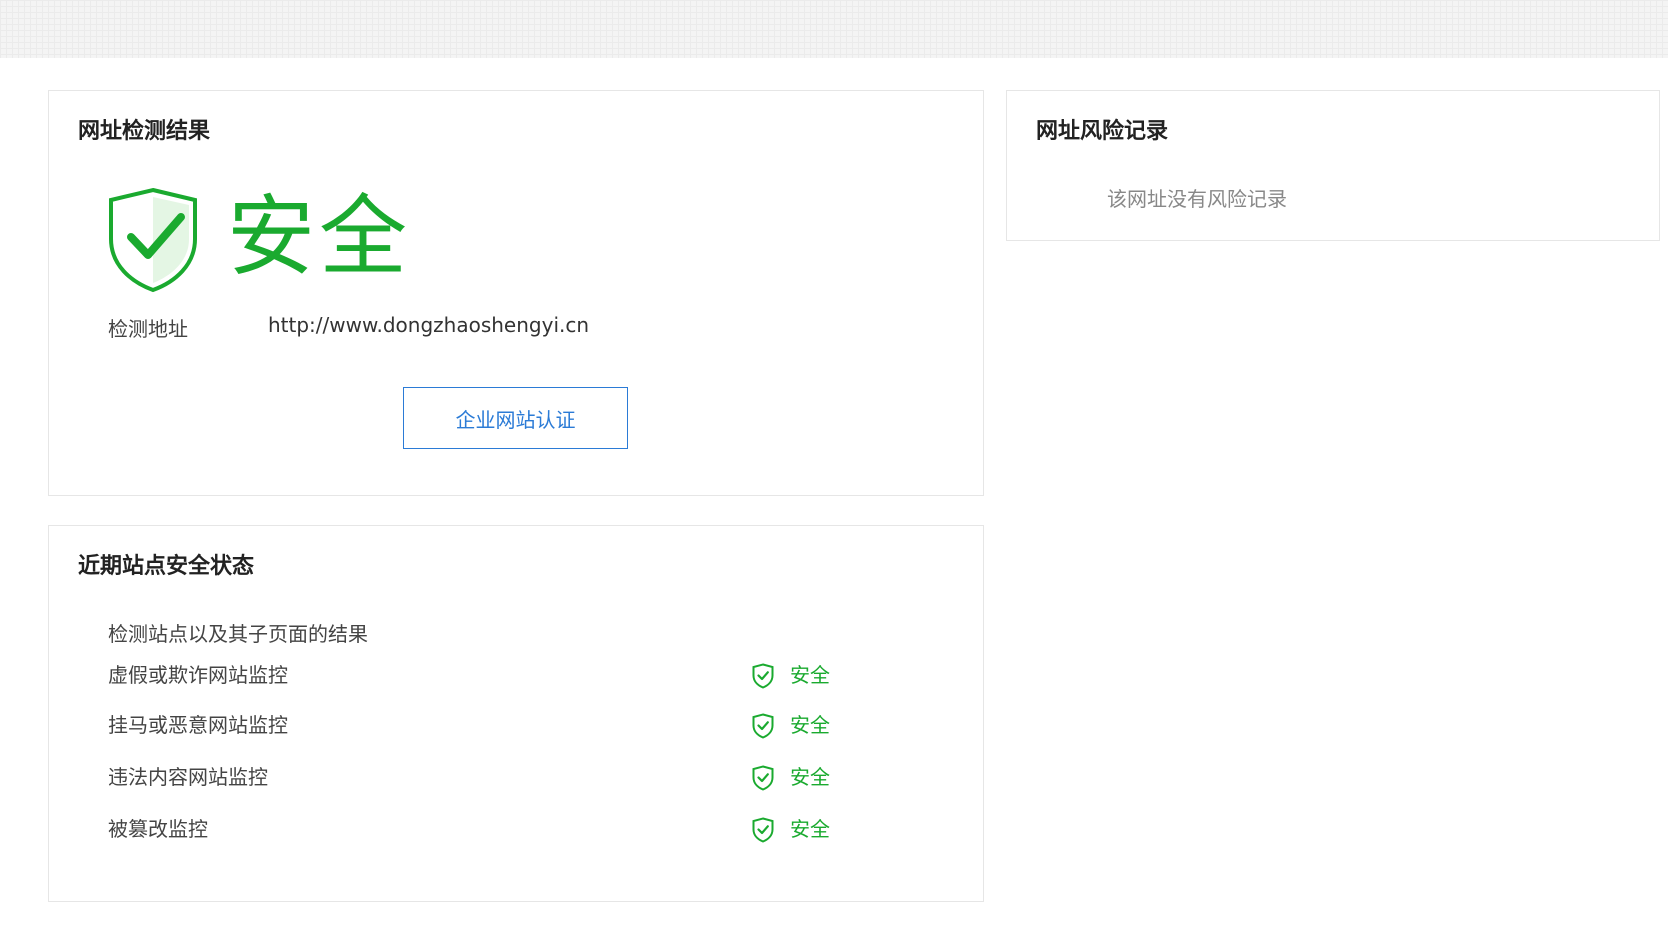 The height and width of the screenshot is (930, 1668). Describe the element at coordinates (198, 675) in the screenshot. I see `status-row-label: 虚假或欺诈网站监控` at that location.